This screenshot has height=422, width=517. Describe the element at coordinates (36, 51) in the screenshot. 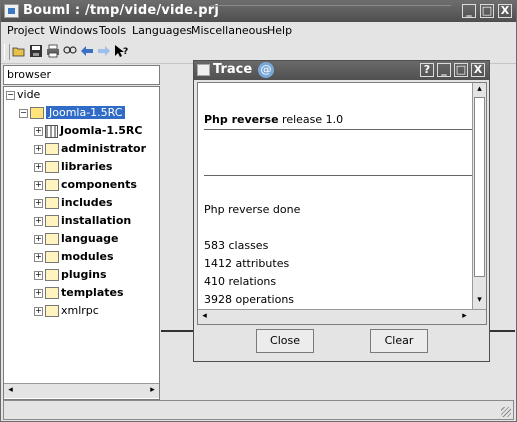

I see `save-icon` at that location.